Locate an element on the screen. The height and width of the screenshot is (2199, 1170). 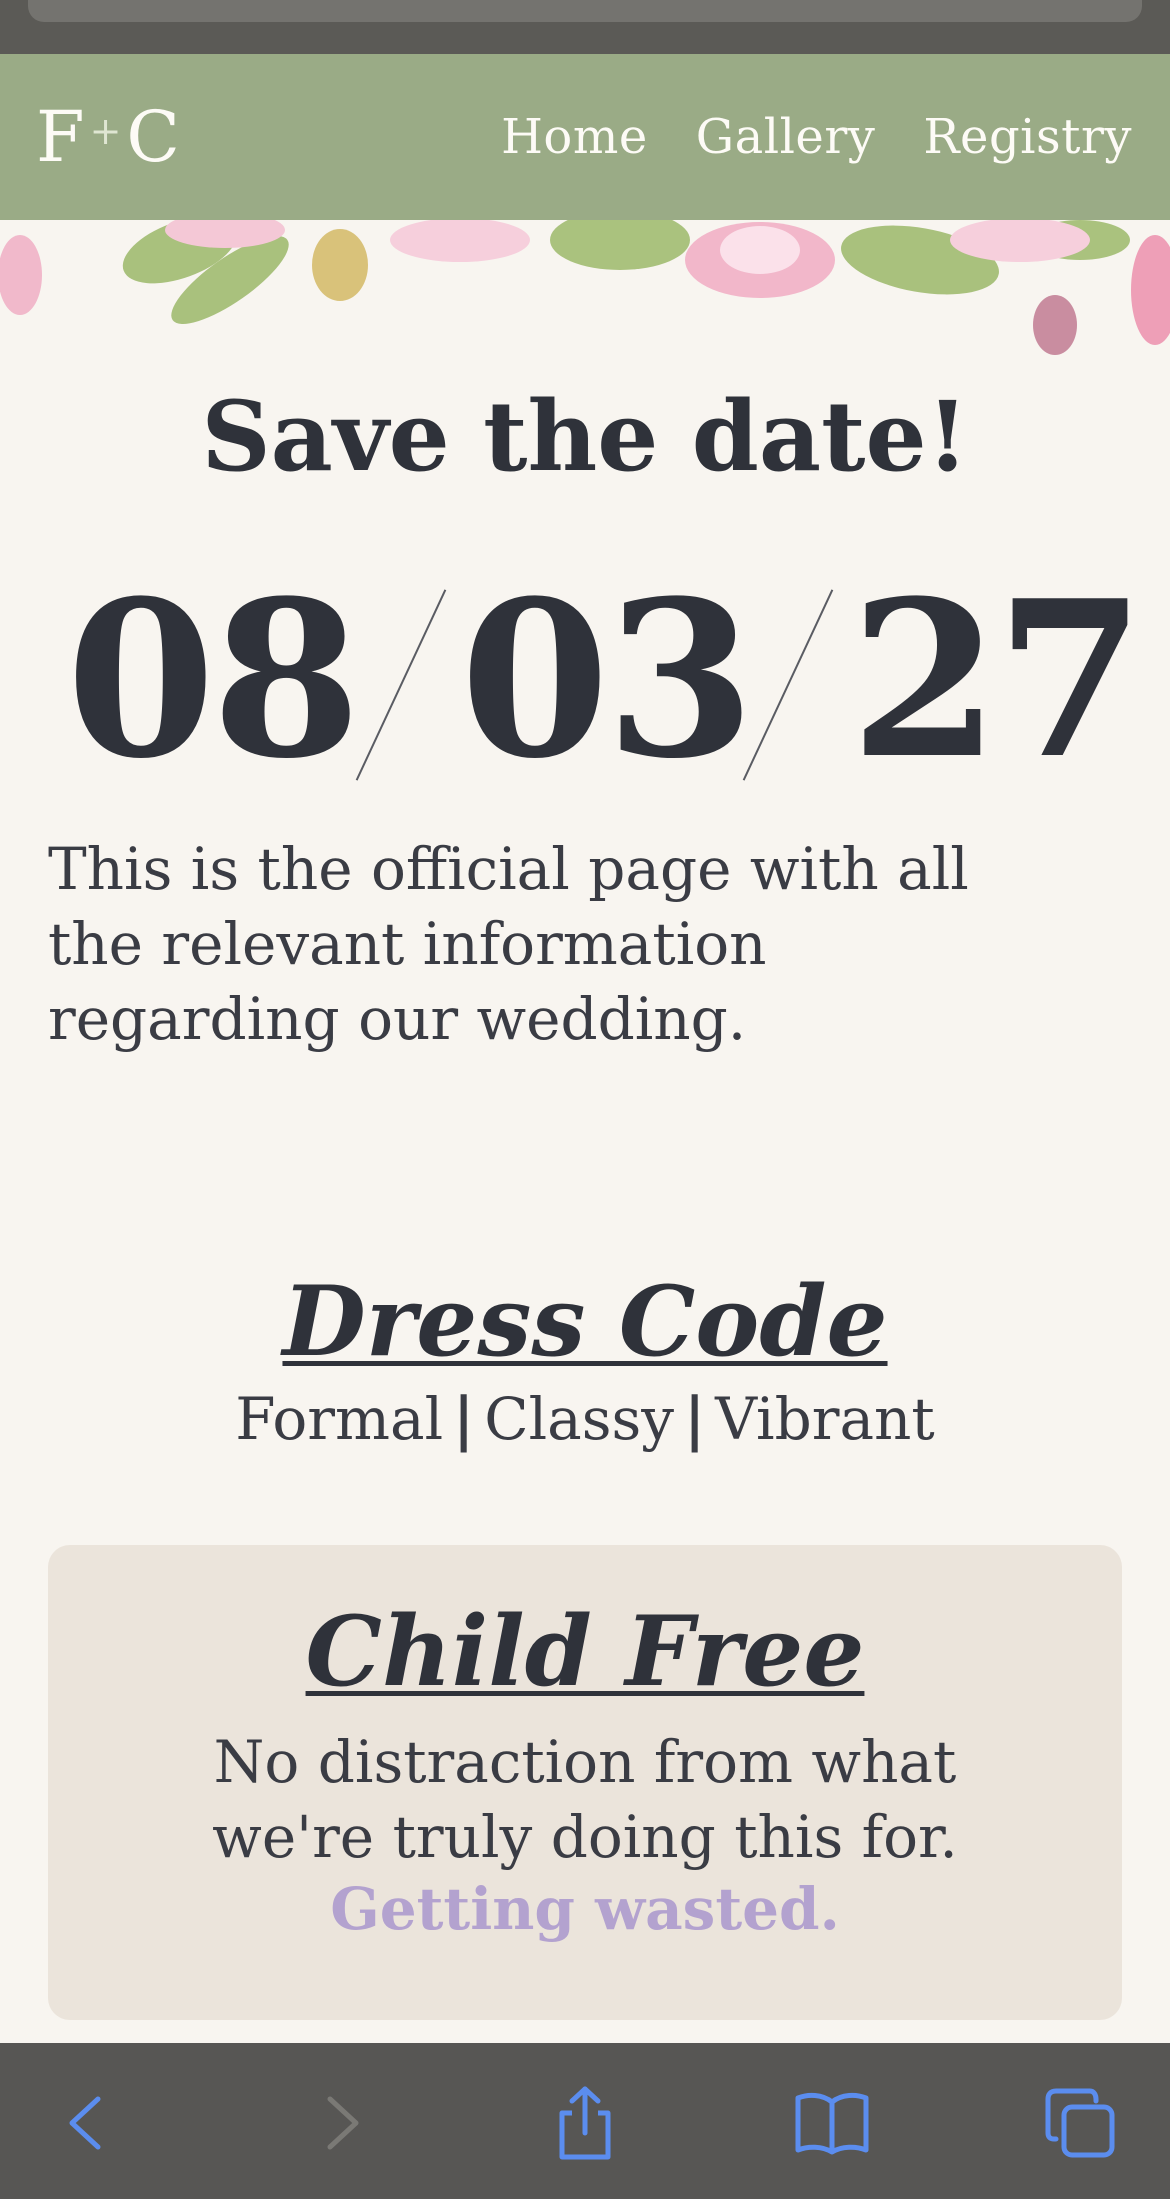
main-nav: Home Gallery Registry is located at coordinates (816, 137).